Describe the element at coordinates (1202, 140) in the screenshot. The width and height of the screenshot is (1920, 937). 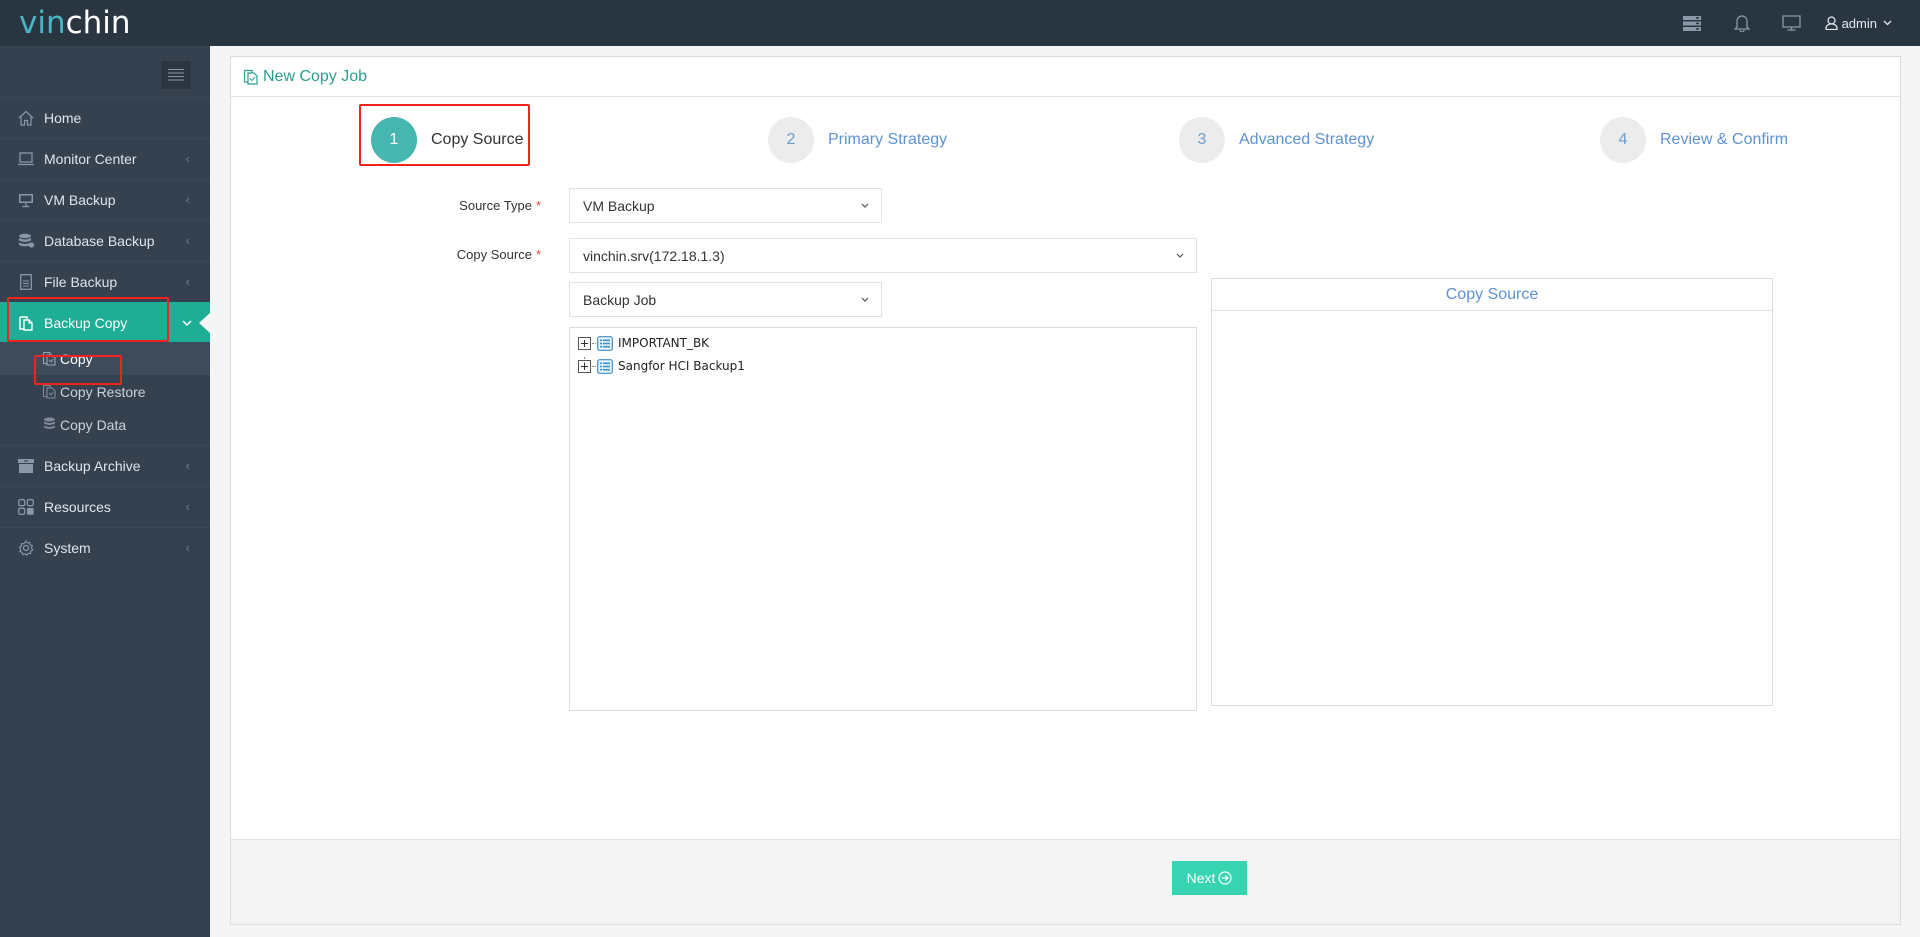
I see `step-number: 3` at that location.